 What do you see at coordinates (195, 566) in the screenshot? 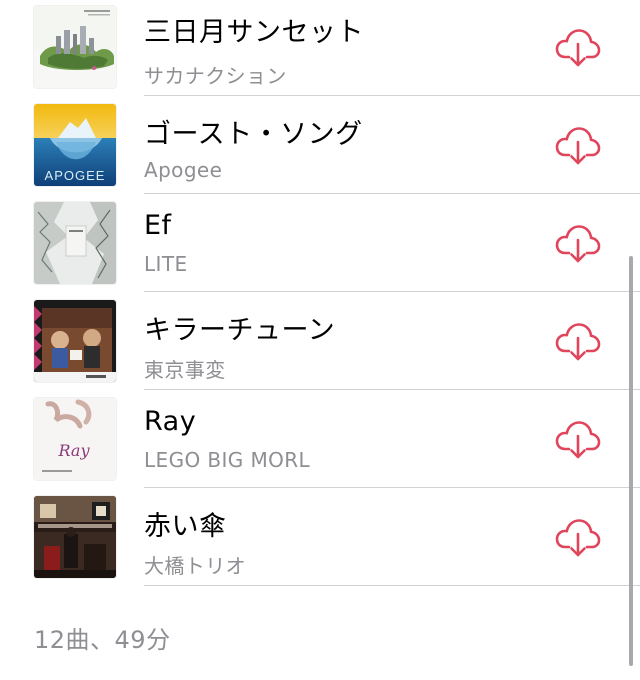
I see `song-artist: 大橋トリオ` at bounding box center [195, 566].